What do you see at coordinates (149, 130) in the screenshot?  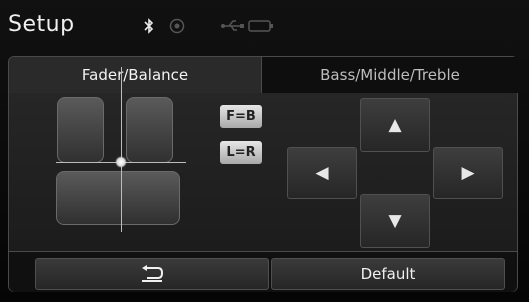 I see `front-right-seat` at bounding box center [149, 130].